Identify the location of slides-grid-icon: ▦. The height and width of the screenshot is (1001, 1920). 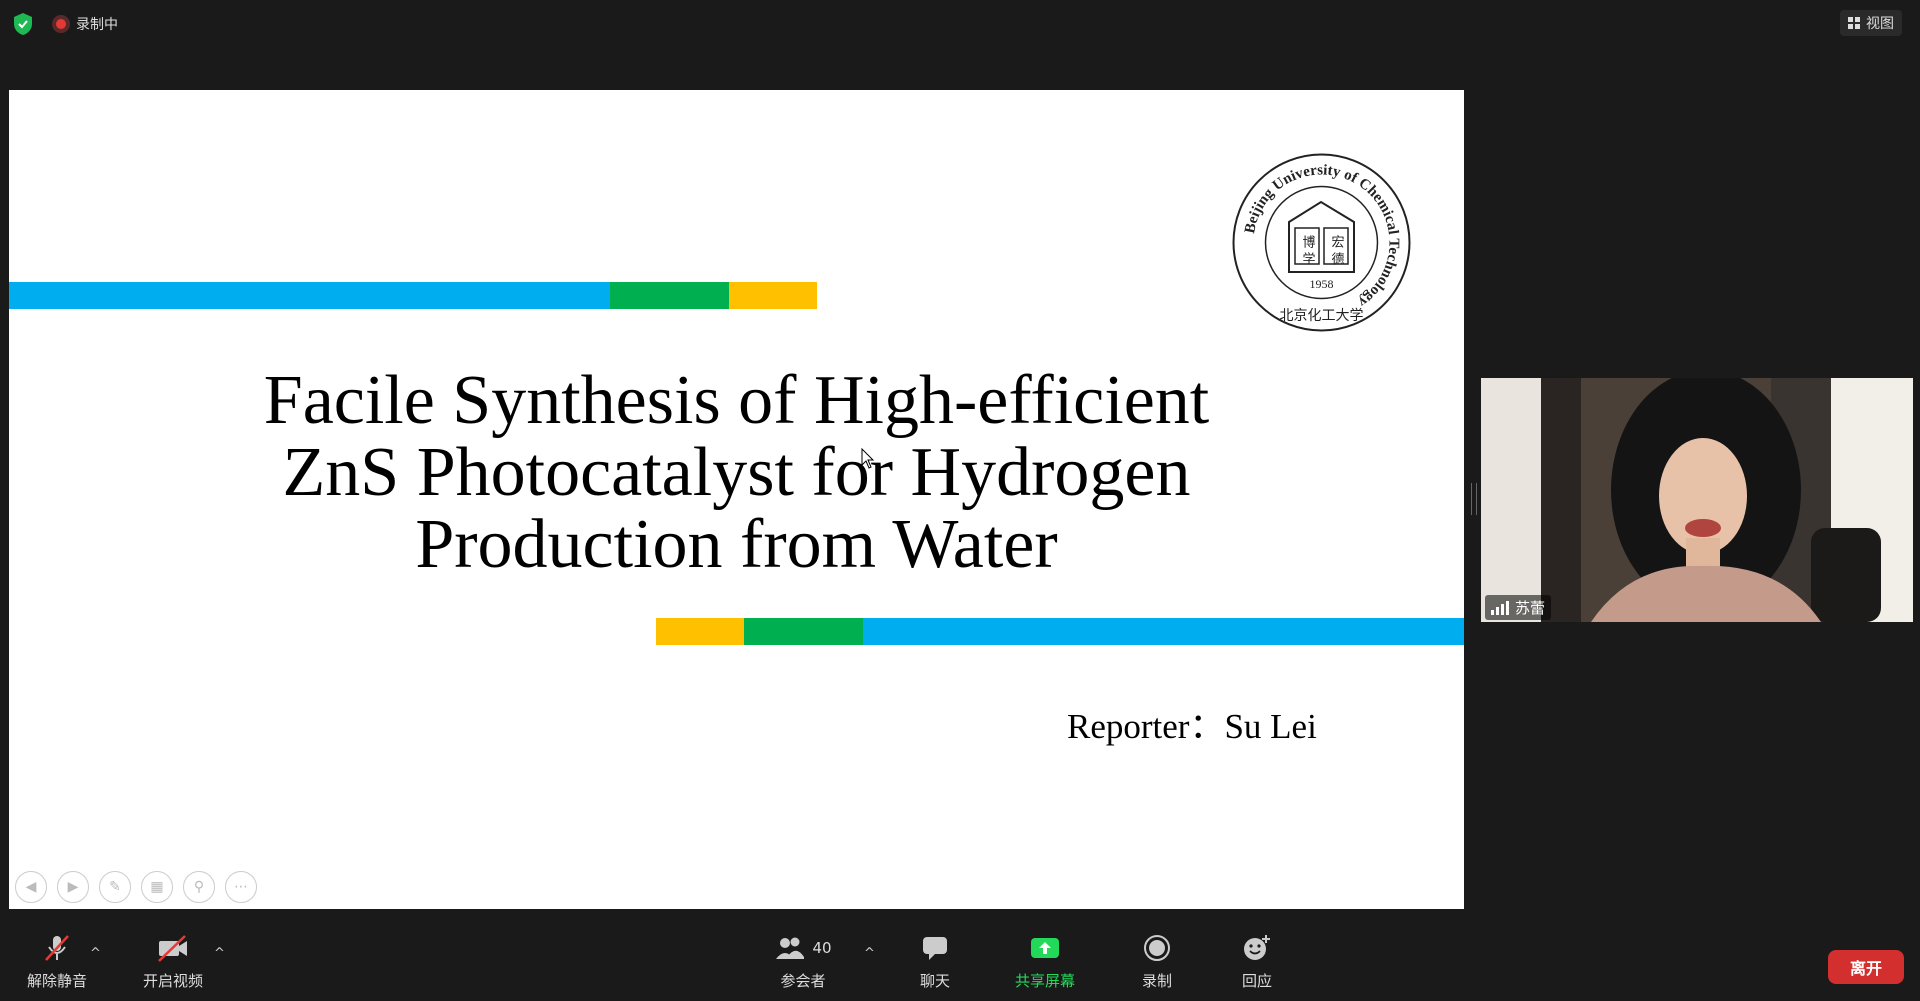
(157, 887).